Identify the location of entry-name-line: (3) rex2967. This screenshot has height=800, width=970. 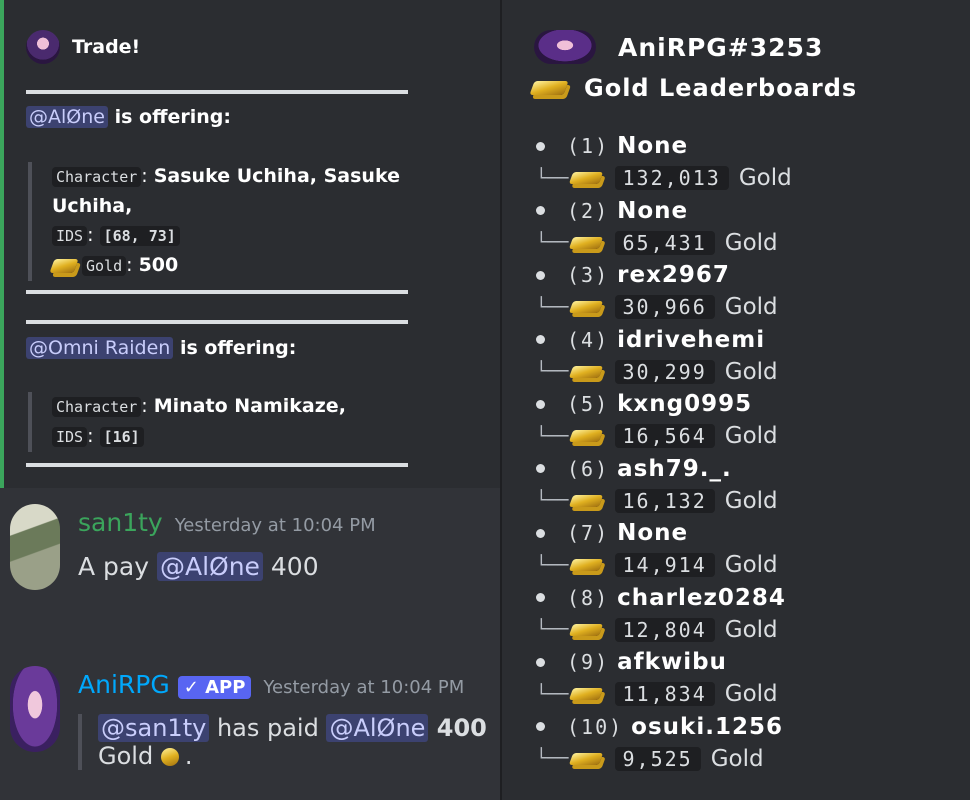
(747, 275).